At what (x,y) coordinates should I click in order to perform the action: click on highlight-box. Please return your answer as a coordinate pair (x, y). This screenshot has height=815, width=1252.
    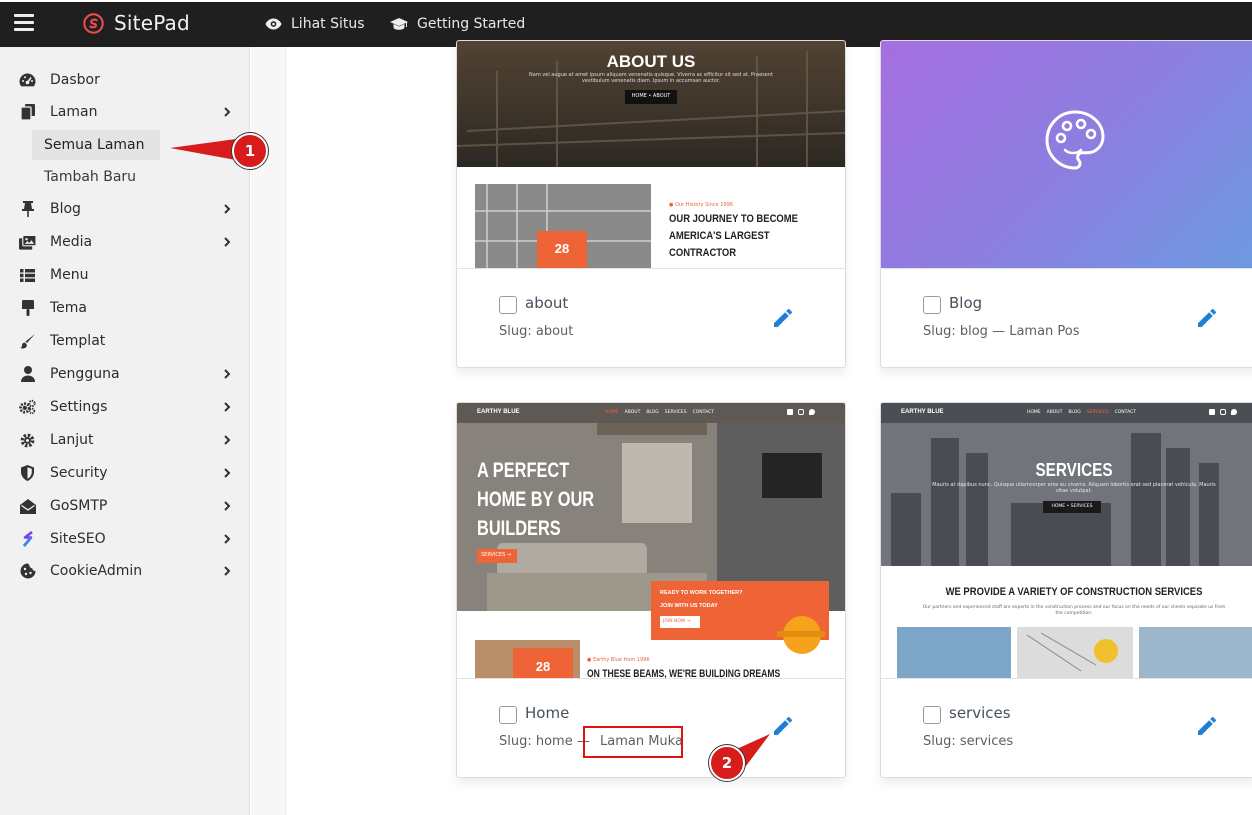
    Looking at the image, I should click on (633, 742).